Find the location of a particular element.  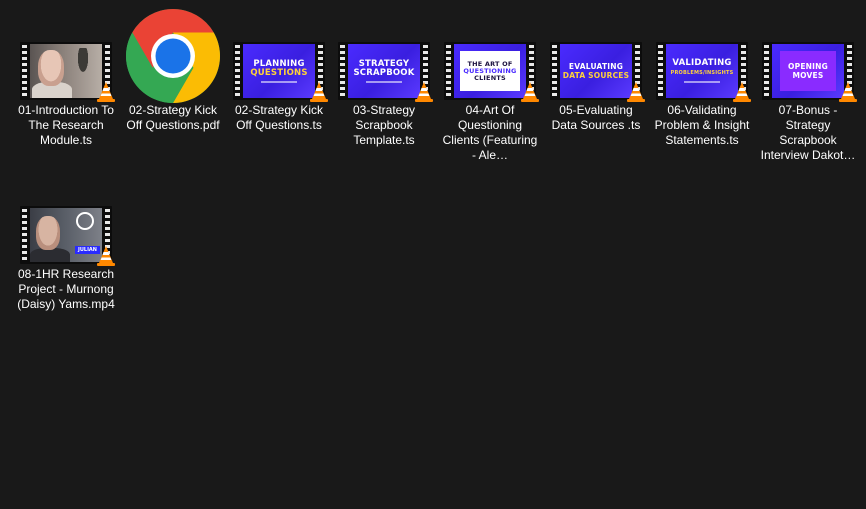

thumbnail-image: EVALUATING DATA SOURCES is located at coordinates (596, 71).